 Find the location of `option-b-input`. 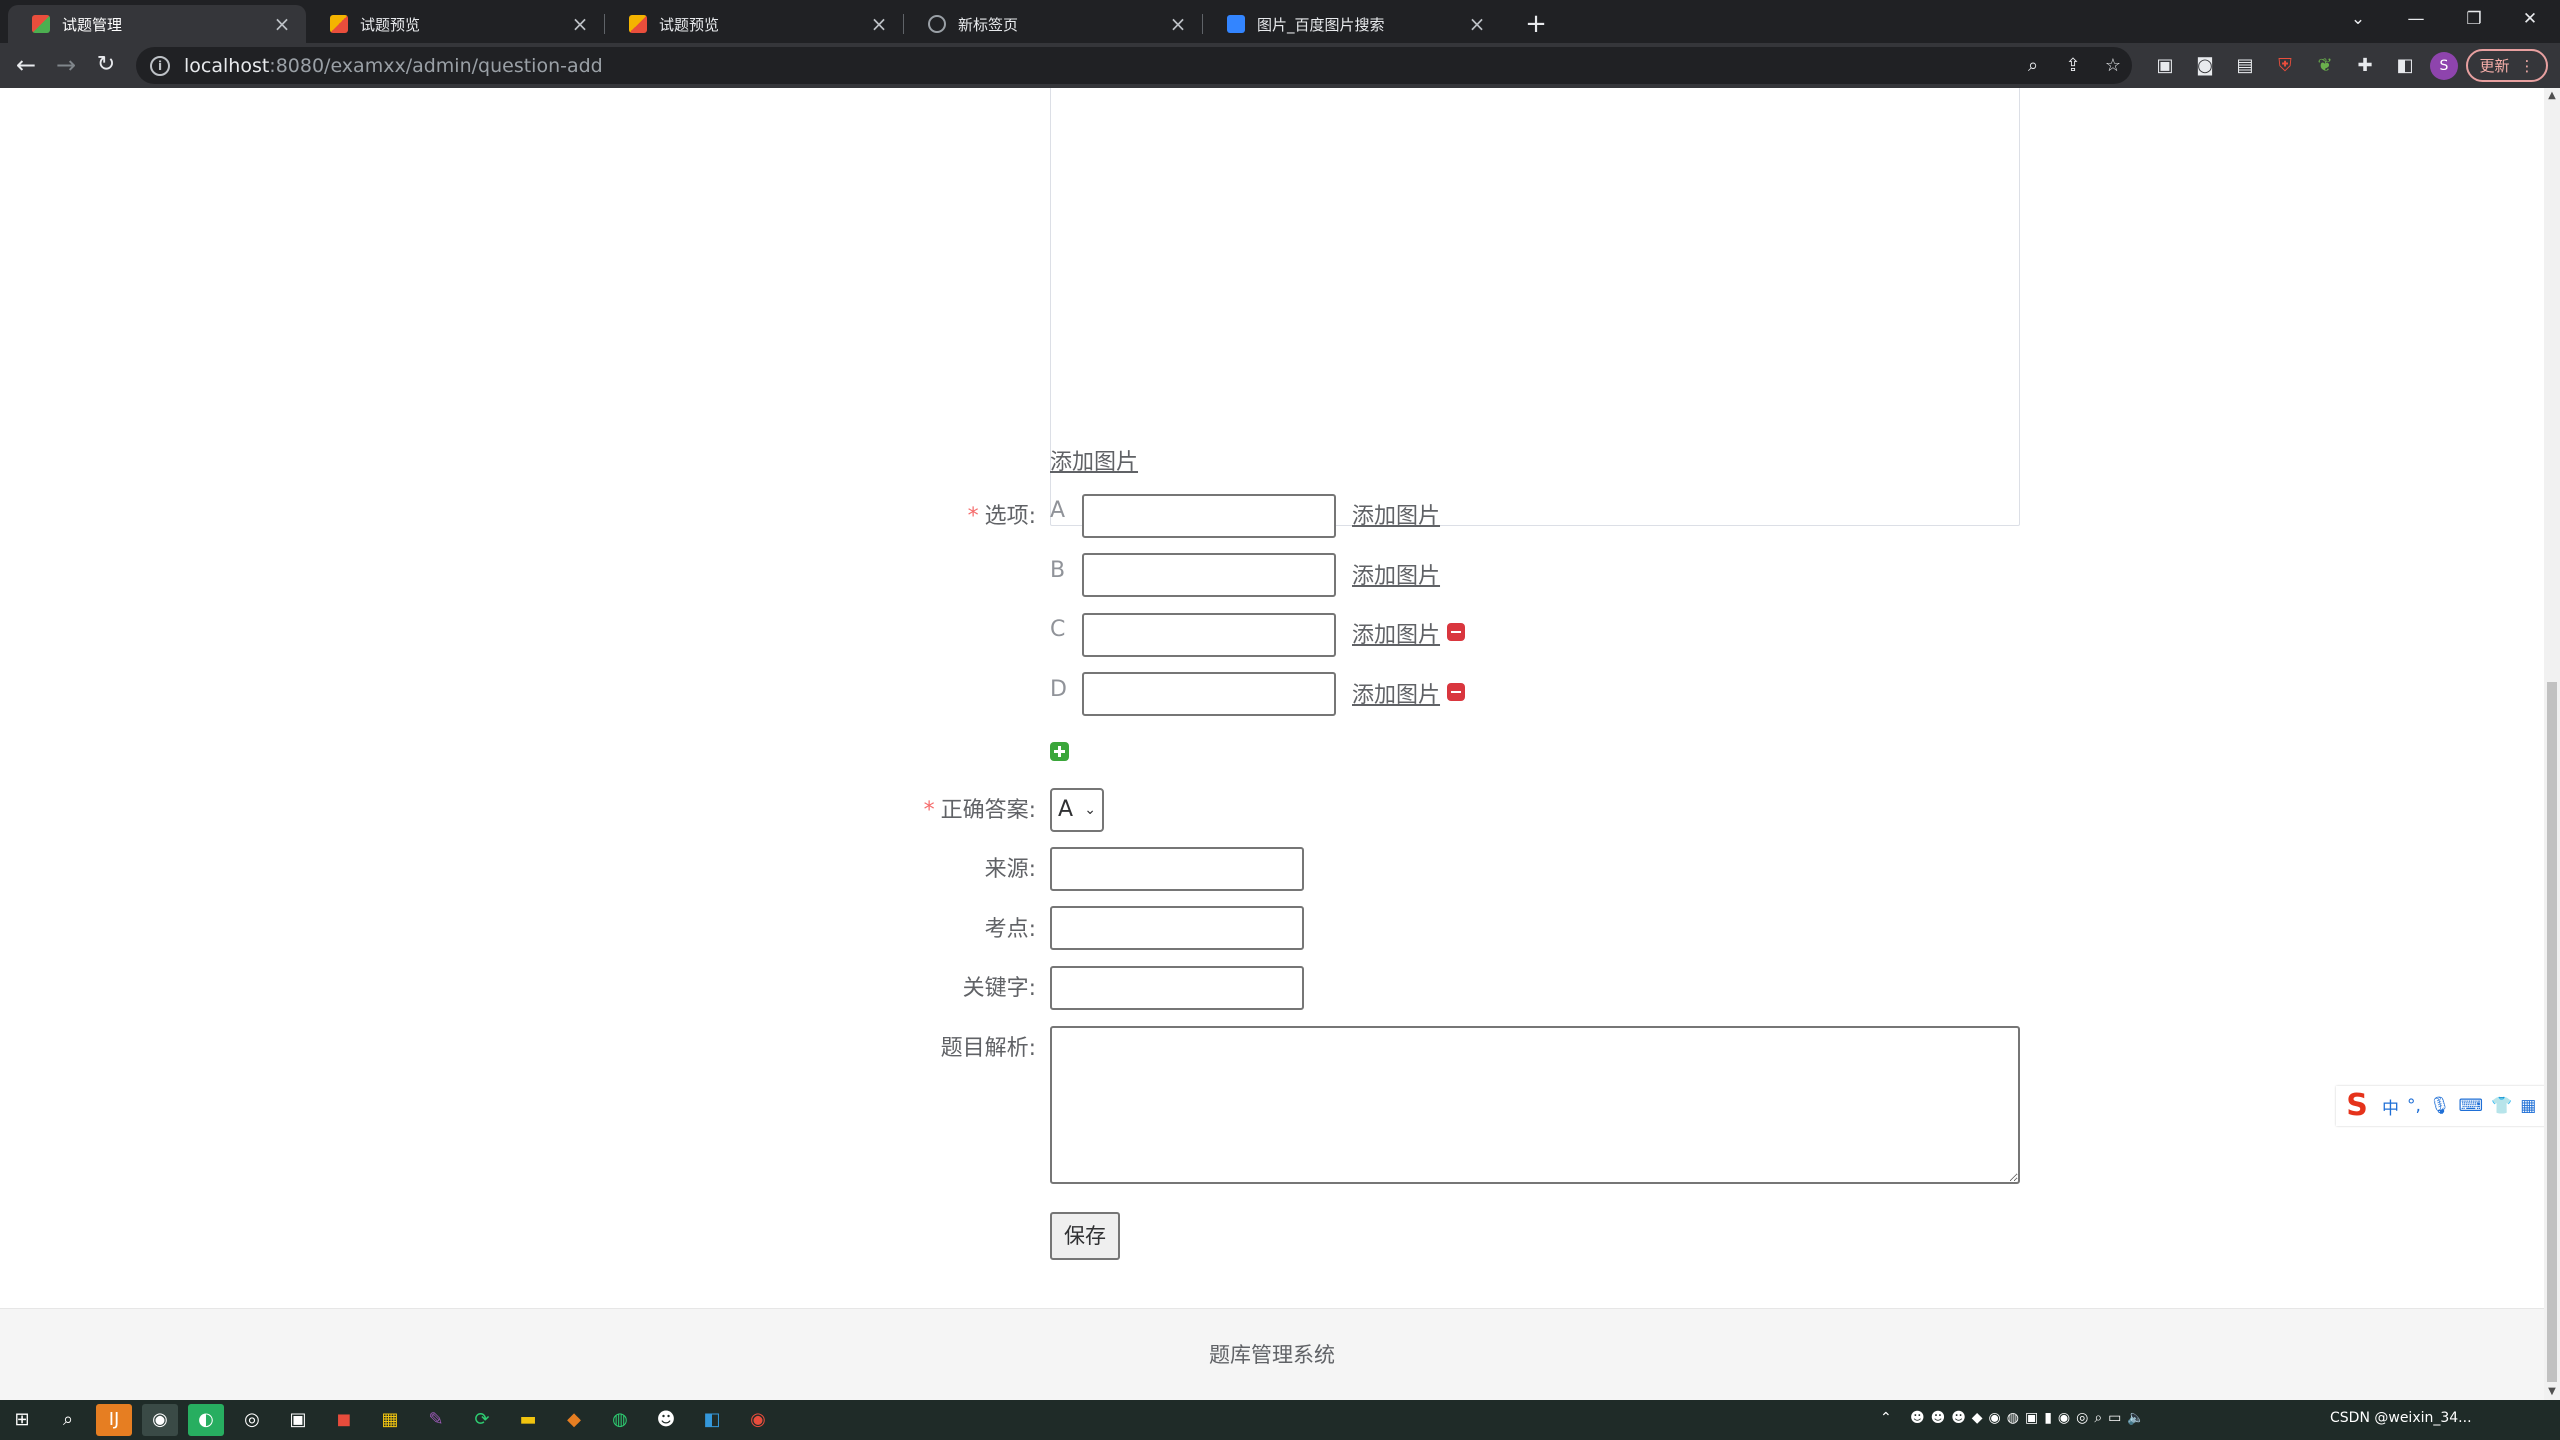

option-b-input is located at coordinates (1209, 575).